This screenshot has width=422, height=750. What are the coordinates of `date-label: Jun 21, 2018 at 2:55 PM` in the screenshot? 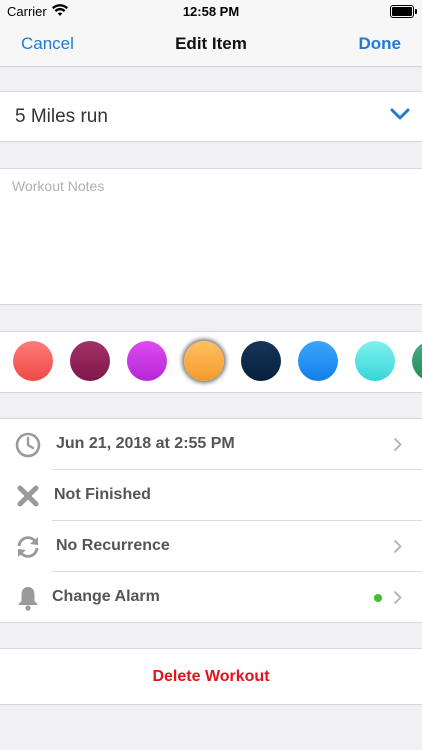 It's located at (145, 443).